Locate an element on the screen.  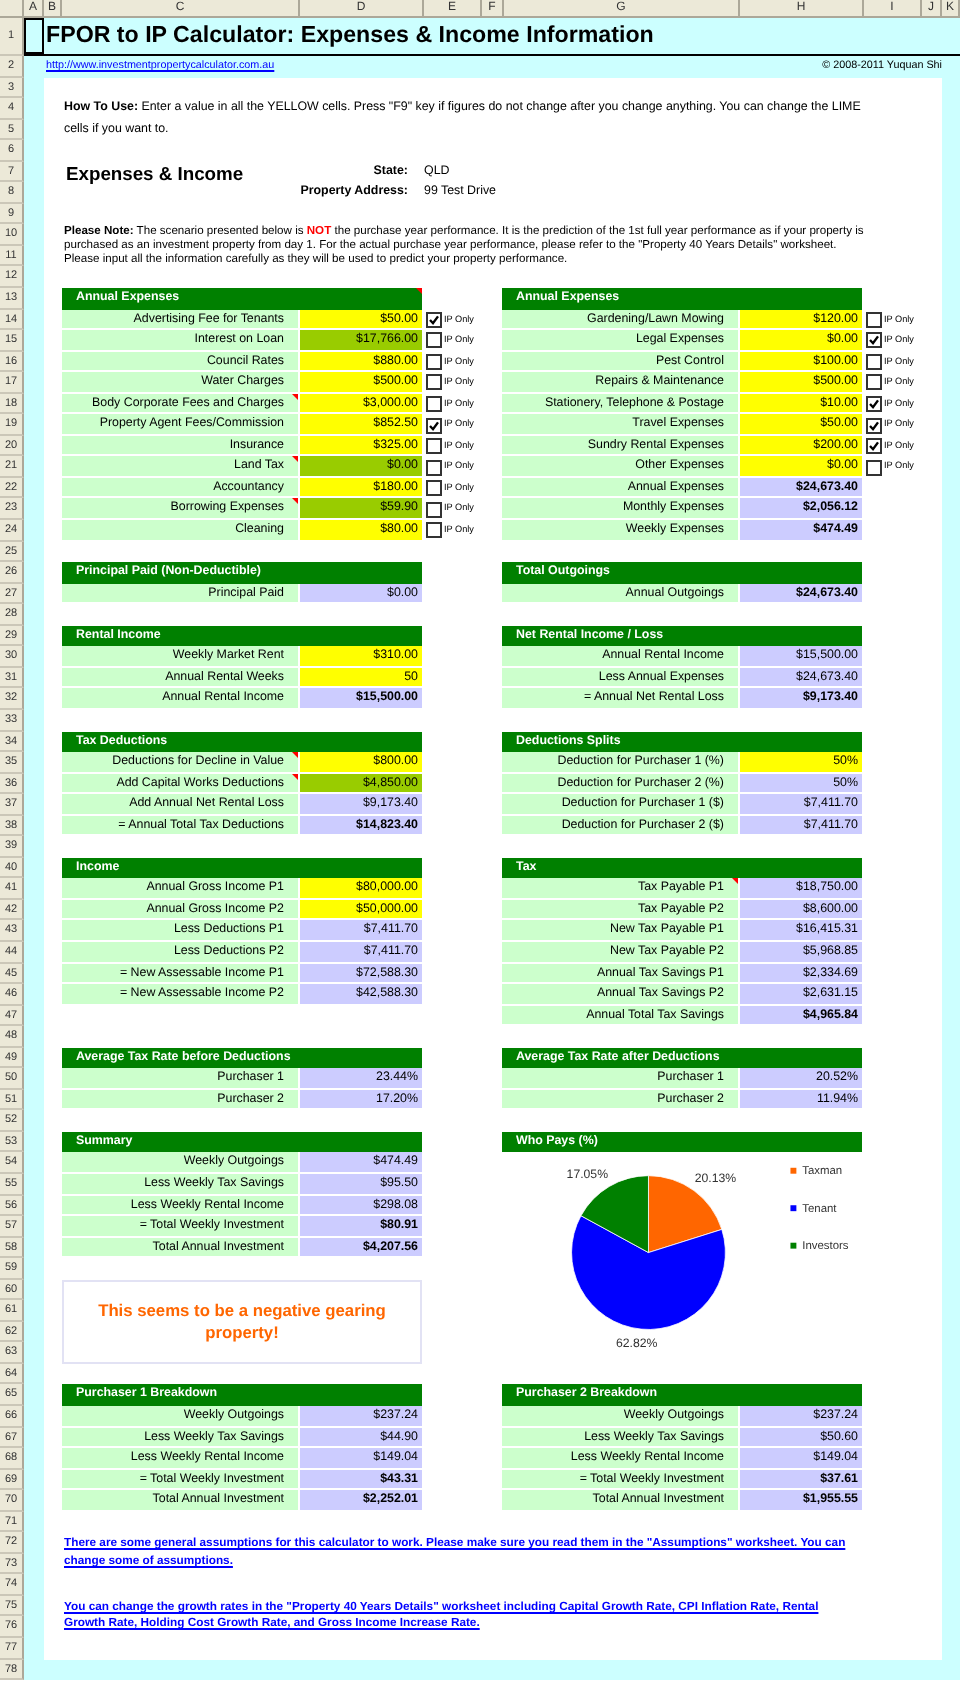
sheet-title: FPOR to IP Calculator: Expenses & Income Information is located at coordinates (350, 36).